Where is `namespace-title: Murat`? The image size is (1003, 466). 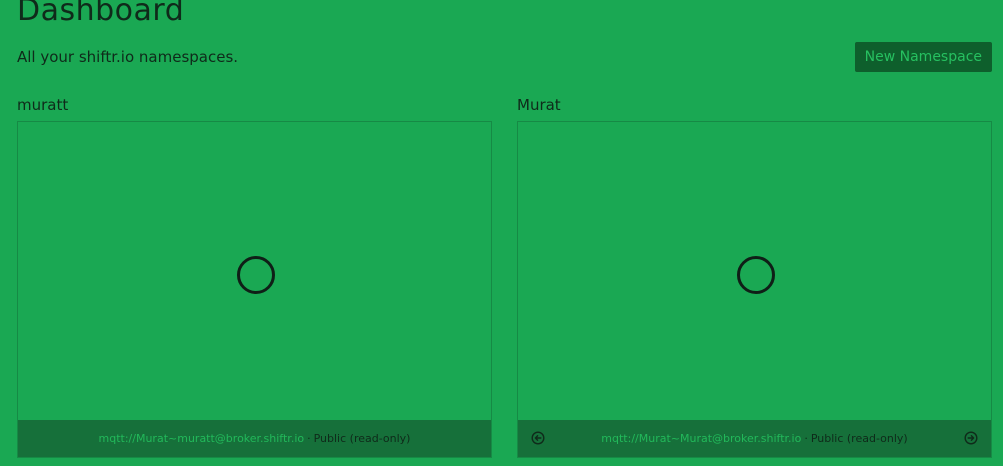
namespace-title: Murat is located at coordinates (754, 108).